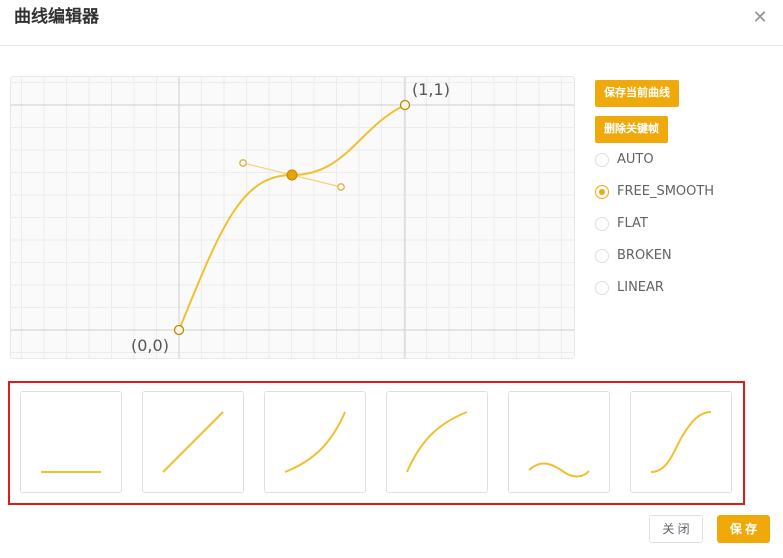  Describe the element at coordinates (680, 160) in the screenshot. I see `radio-auto: AUTO` at that location.